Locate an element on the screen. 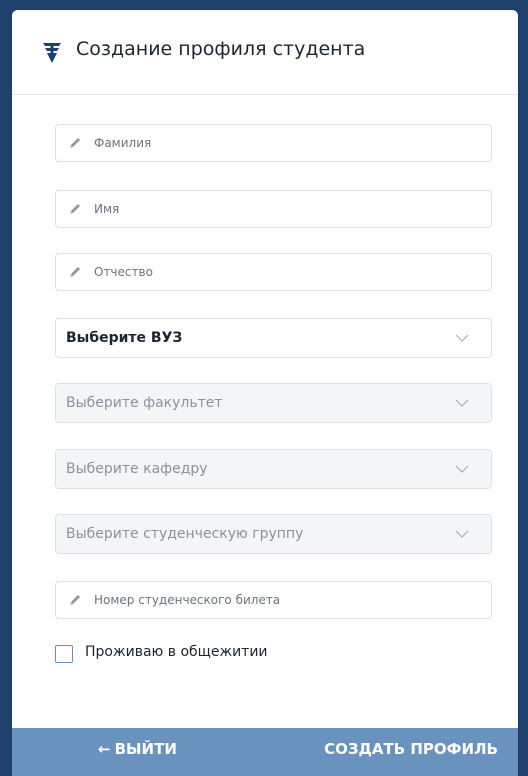 This screenshot has width=528, height=776. student-id-field is located at coordinates (273, 600).